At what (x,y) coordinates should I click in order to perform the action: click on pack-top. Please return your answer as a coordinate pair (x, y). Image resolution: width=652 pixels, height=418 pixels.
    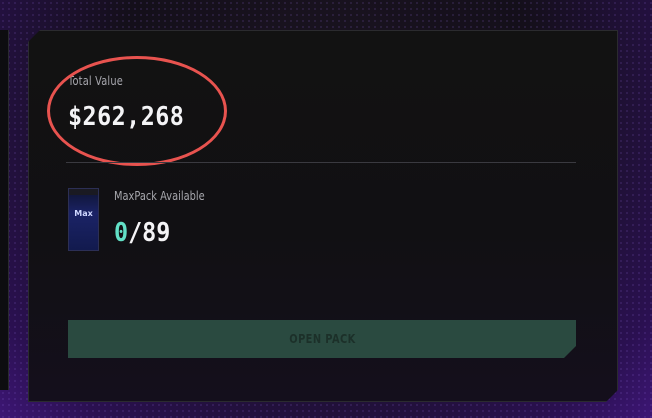
    Looking at the image, I should click on (83, 192).